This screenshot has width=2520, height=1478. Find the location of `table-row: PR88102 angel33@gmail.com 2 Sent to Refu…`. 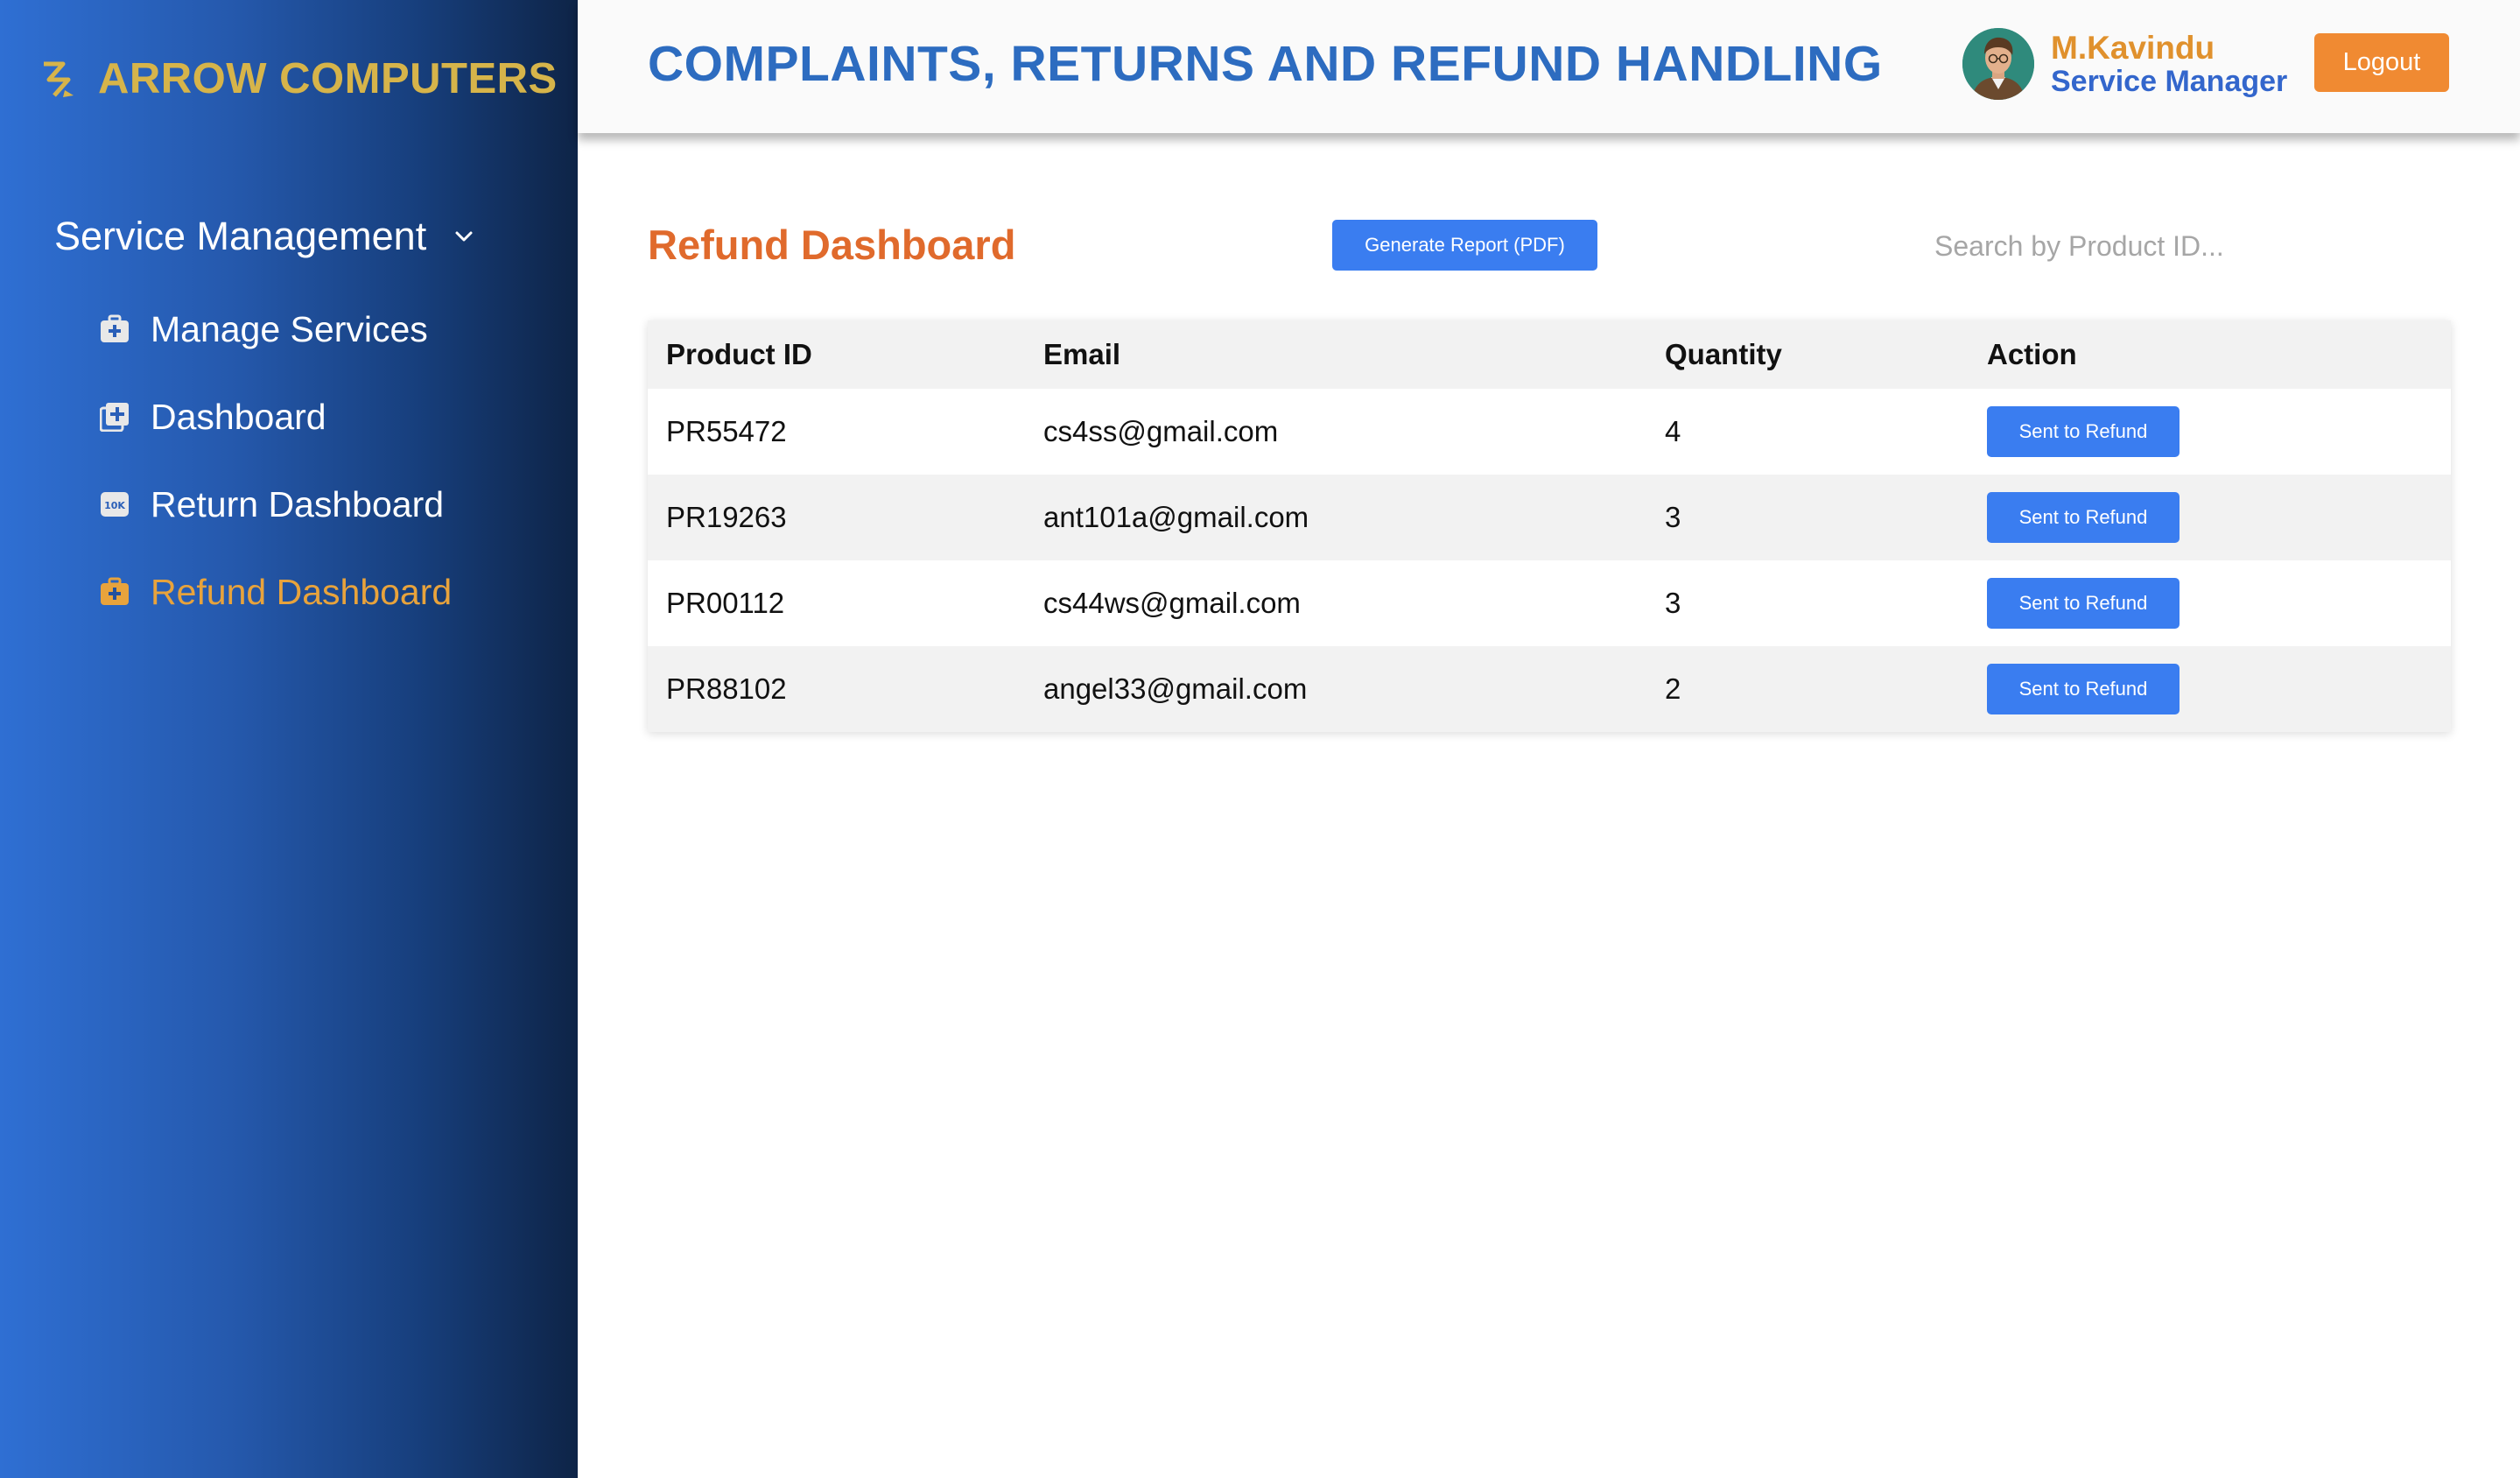

table-row: PR88102 angel33@gmail.com 2 Sent to Refu… is located at coordinates (1549, 689).